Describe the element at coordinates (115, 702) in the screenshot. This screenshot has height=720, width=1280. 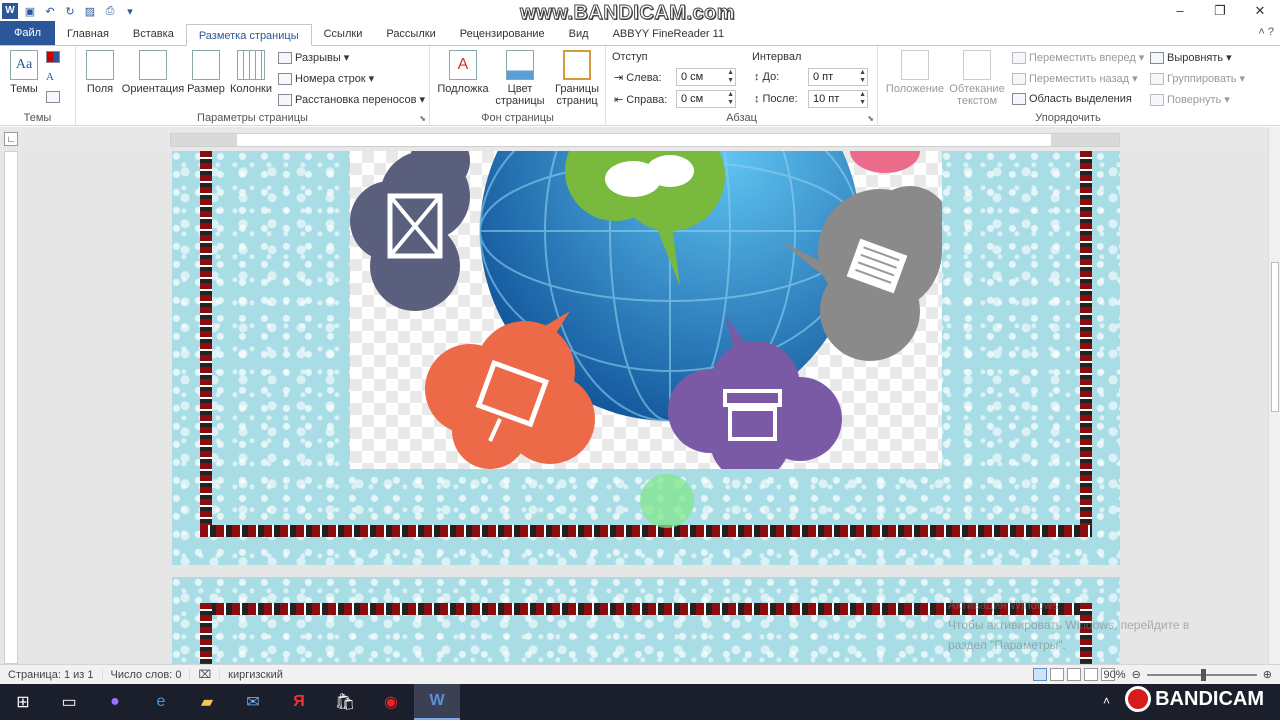
I see `alice-assistant-icon: ●` at that location.